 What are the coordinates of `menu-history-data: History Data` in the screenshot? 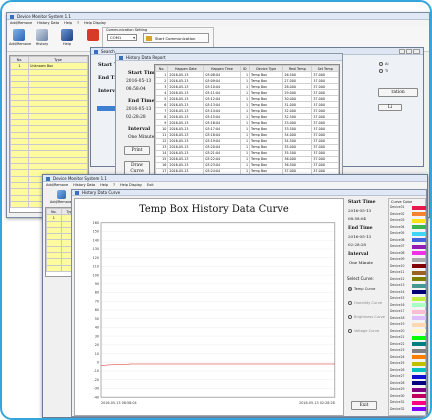 It's located at (48, 23).